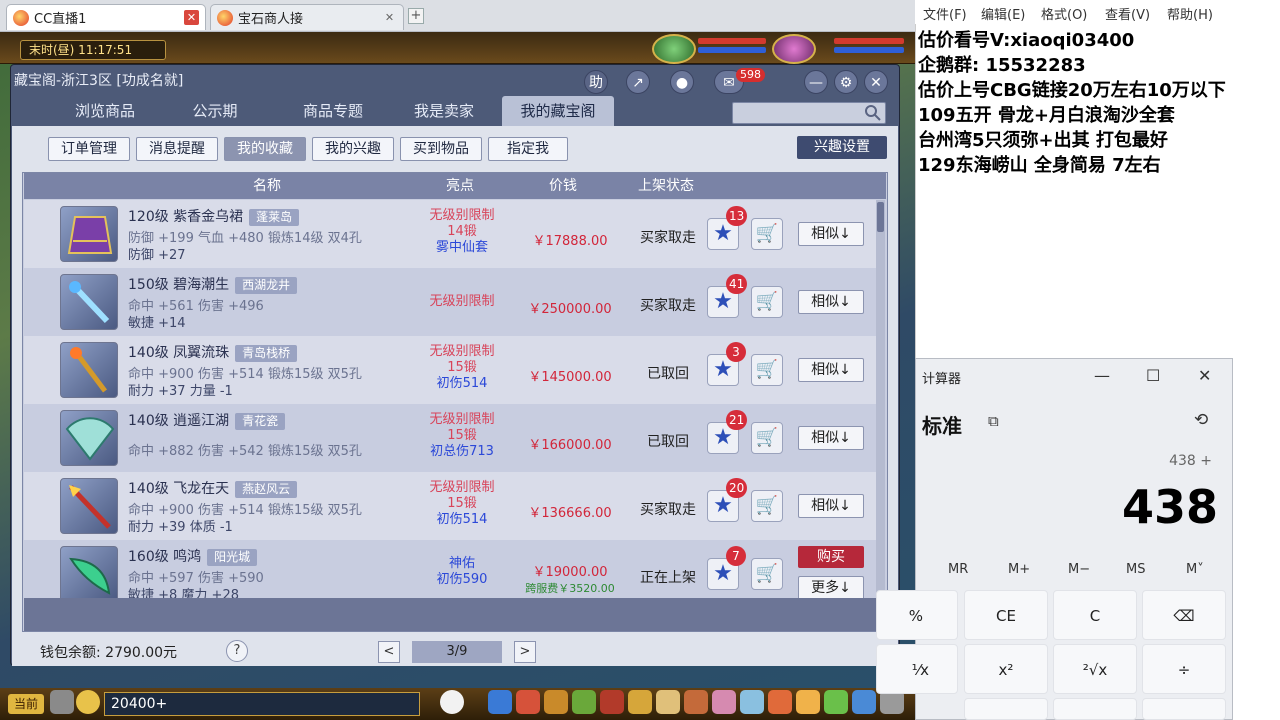 This screenshot has height=720, width=1280. What do you see at coordinates (1003, 13) in the screenshot?
I see `menu-edit: 编辑(E)` at bounding box center [1003, 13].